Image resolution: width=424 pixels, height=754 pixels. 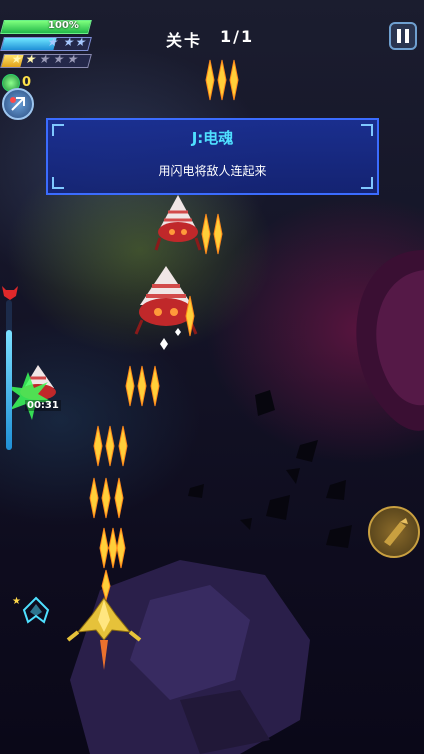 I want to click on health-percent-label: 100%, so click(x=63, y=25).